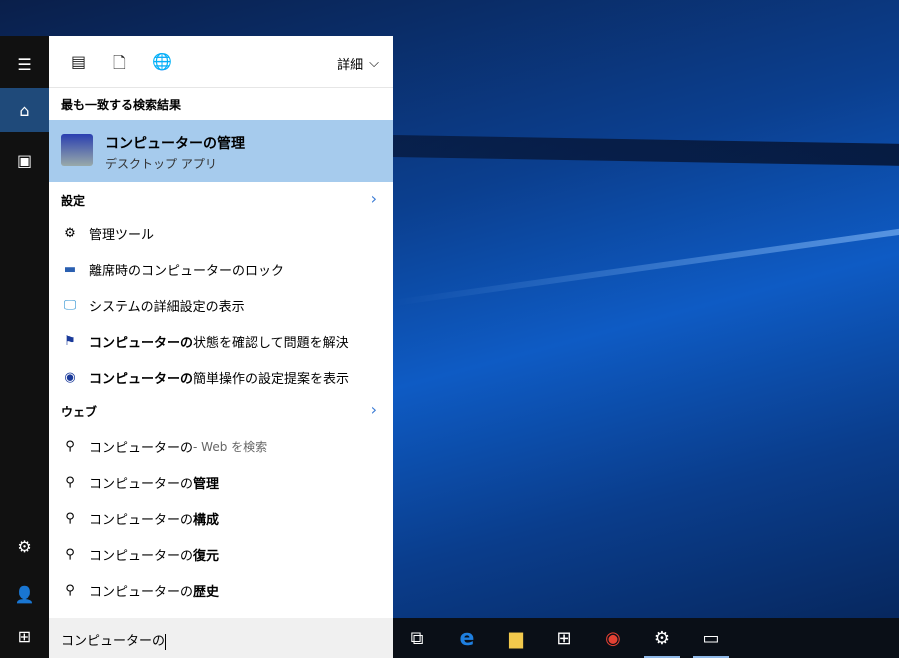  Describe the element at coordinates (221, 590) in the screenshot. I see `web-item: ⚲ コンピューターの 歴史` at that location.